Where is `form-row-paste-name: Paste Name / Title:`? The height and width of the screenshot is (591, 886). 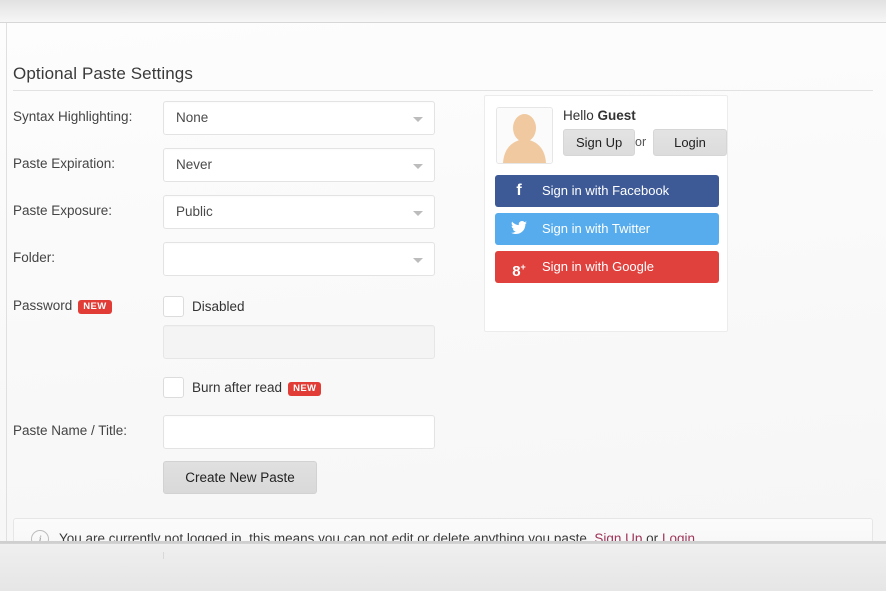 form-row-paste-name: Paste Name / Title: is located at coordinates (235, 432).